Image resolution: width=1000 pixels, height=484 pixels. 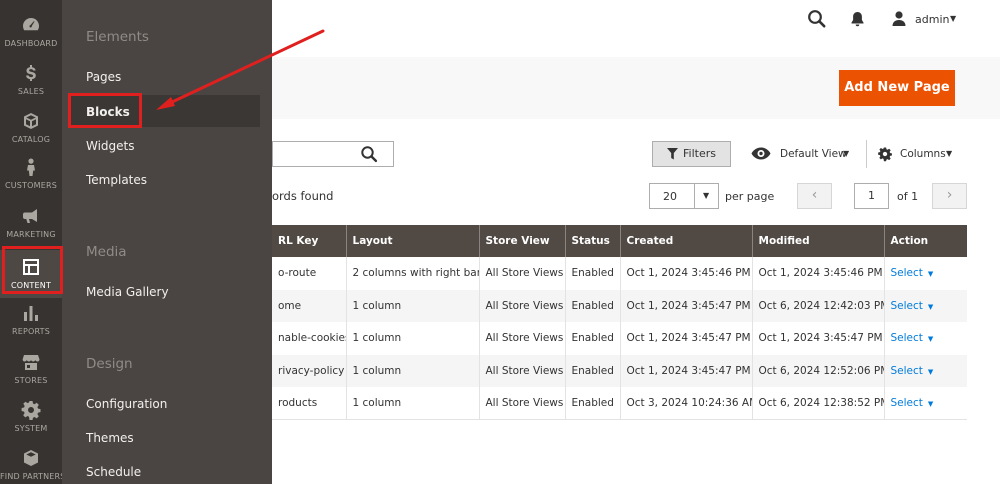 What do you see at coordinates (31, 458) in the screenshot?
I see `partners-cube-icon` at bounding box center [31, 458].